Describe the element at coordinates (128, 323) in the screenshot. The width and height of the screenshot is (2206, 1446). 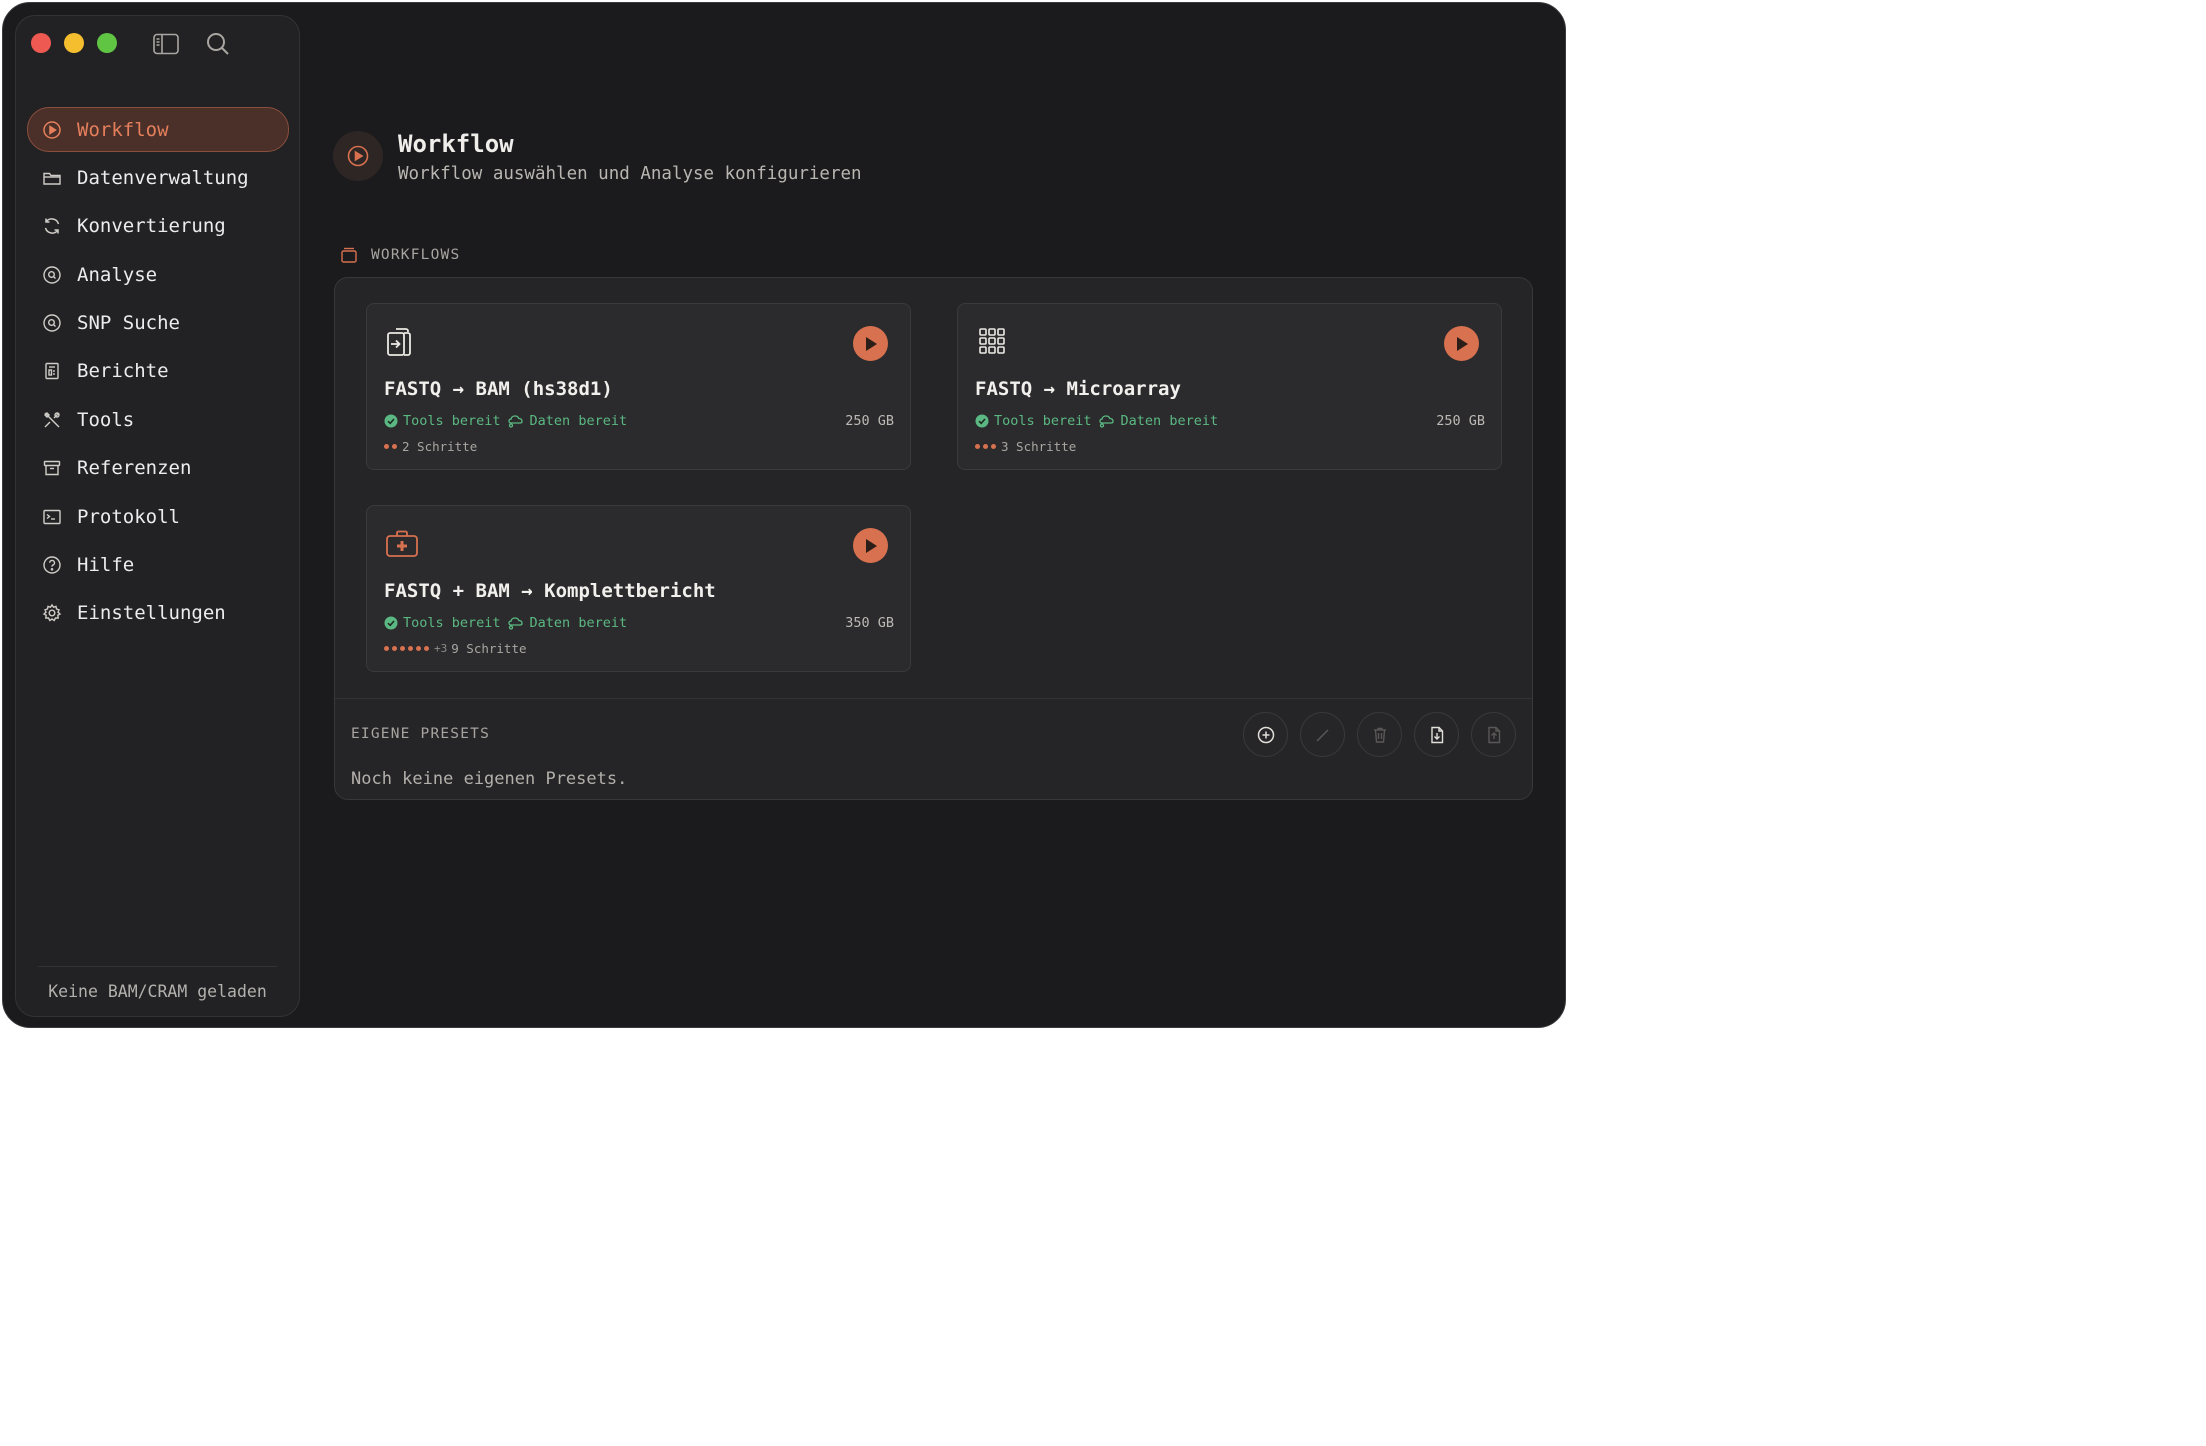
I see `sidebar-item-label: SNP Suche` at that location.